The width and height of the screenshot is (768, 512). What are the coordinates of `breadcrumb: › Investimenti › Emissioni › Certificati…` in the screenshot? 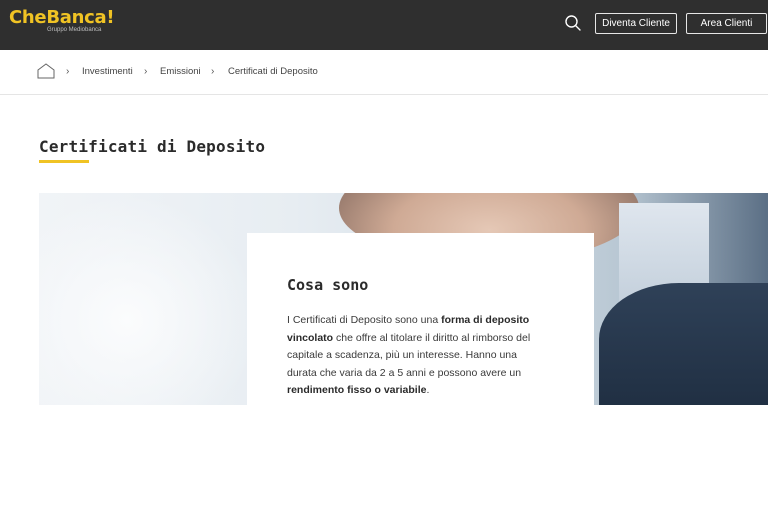 It's located at (384, 72).